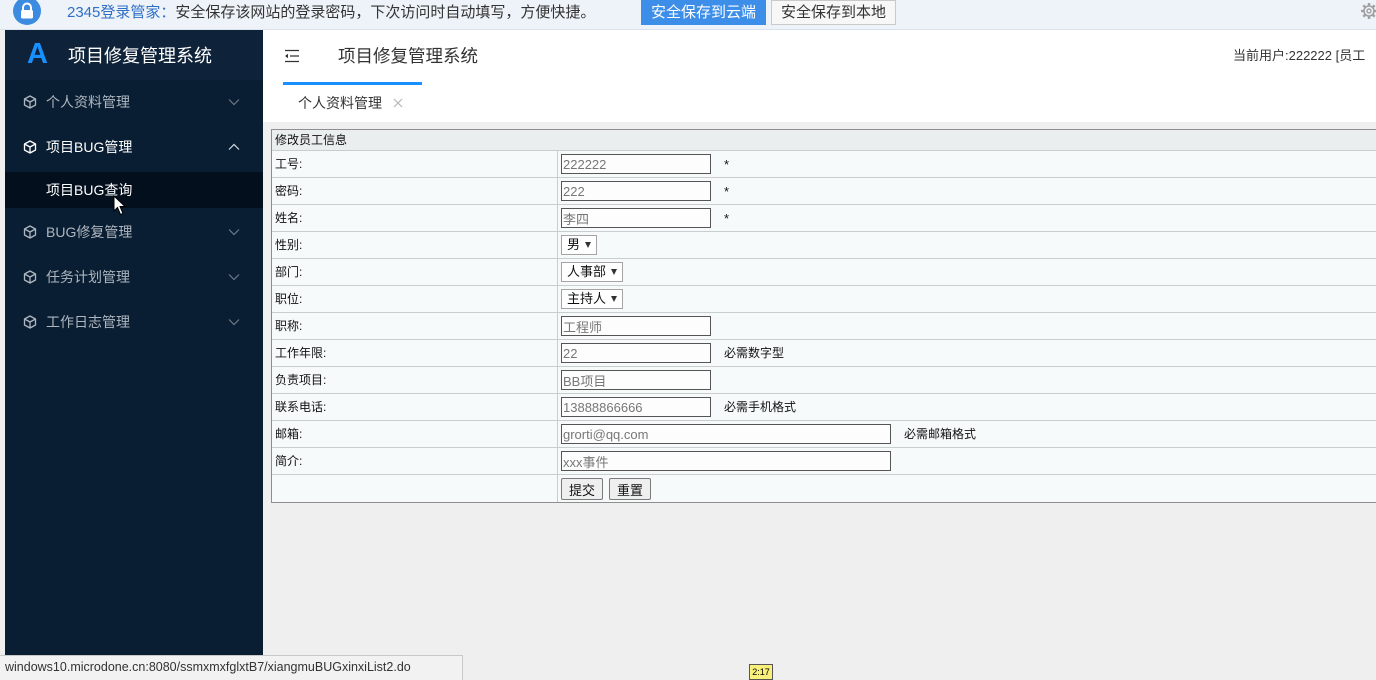 The width and height of the screenshot is (1376, 680). Describe the element at coordinates (415, 299) in the screenshot. I see `field-label: 职位:` at that location.